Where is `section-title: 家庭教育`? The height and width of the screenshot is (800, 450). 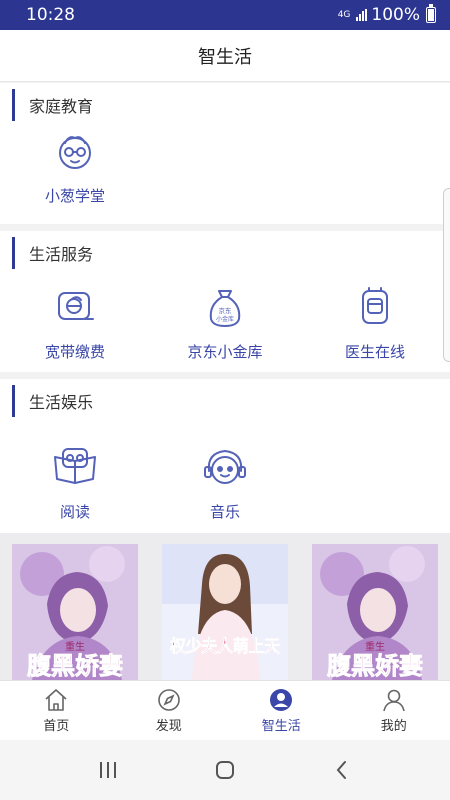 section-title: 家庭教育 is located at coordinates (61, 106).